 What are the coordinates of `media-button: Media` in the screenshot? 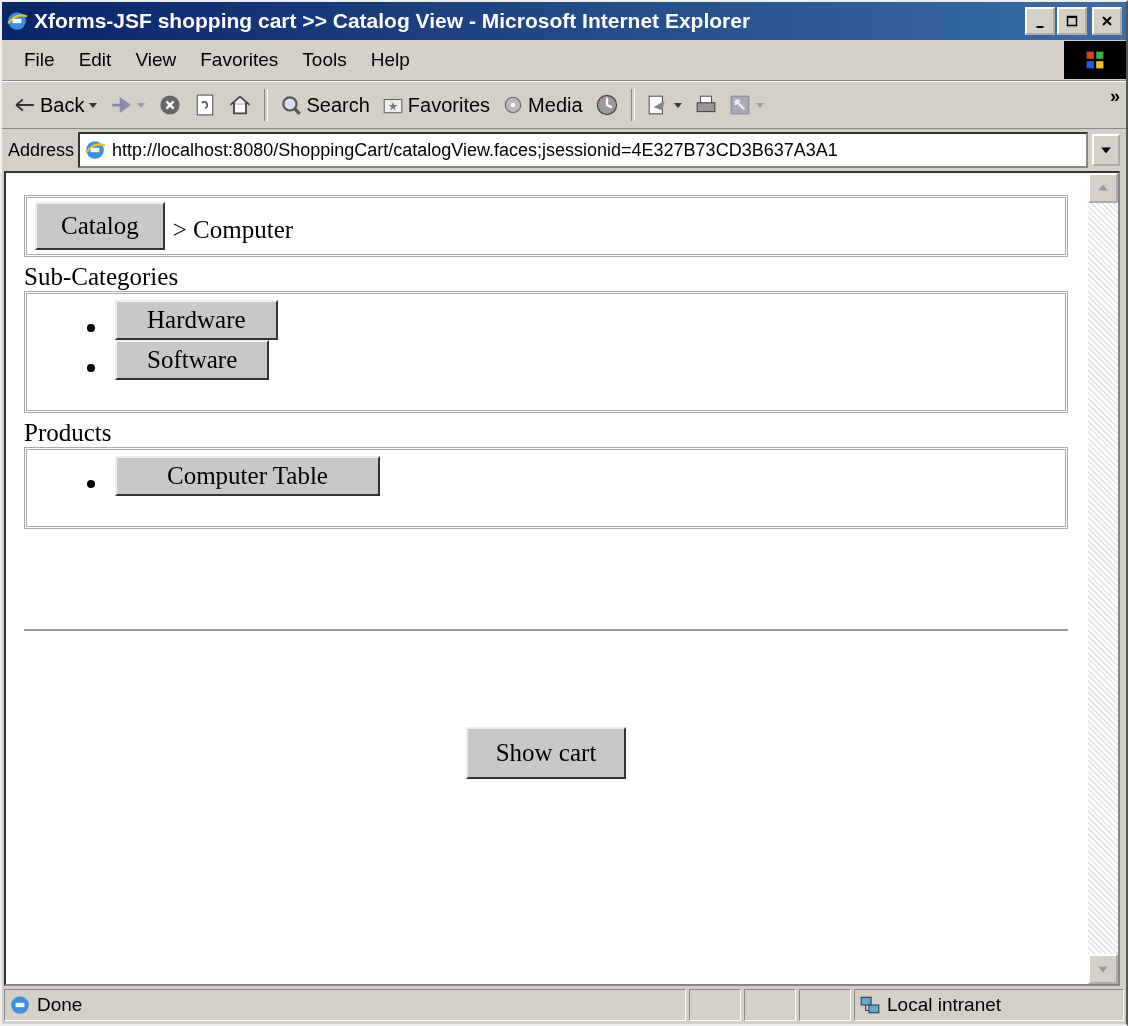 It's located at (542, 105).